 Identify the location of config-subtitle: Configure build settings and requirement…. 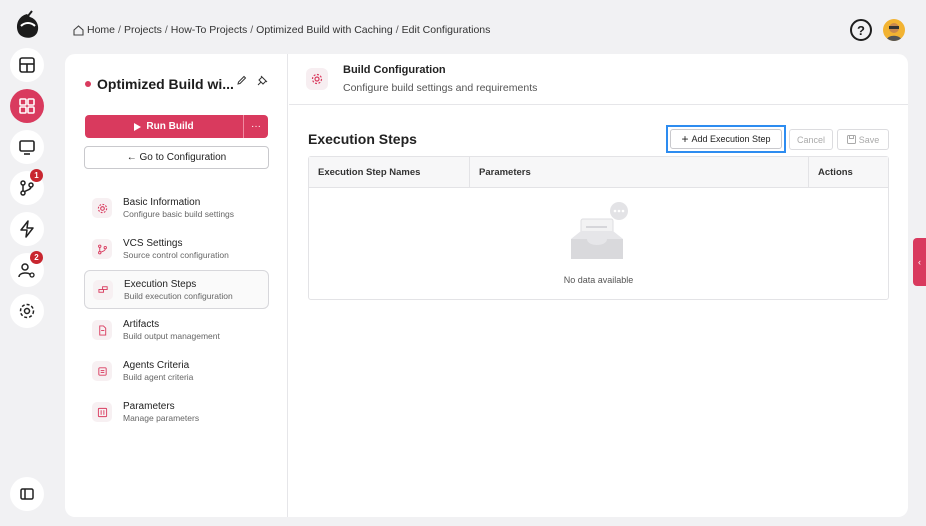
(440, 88).